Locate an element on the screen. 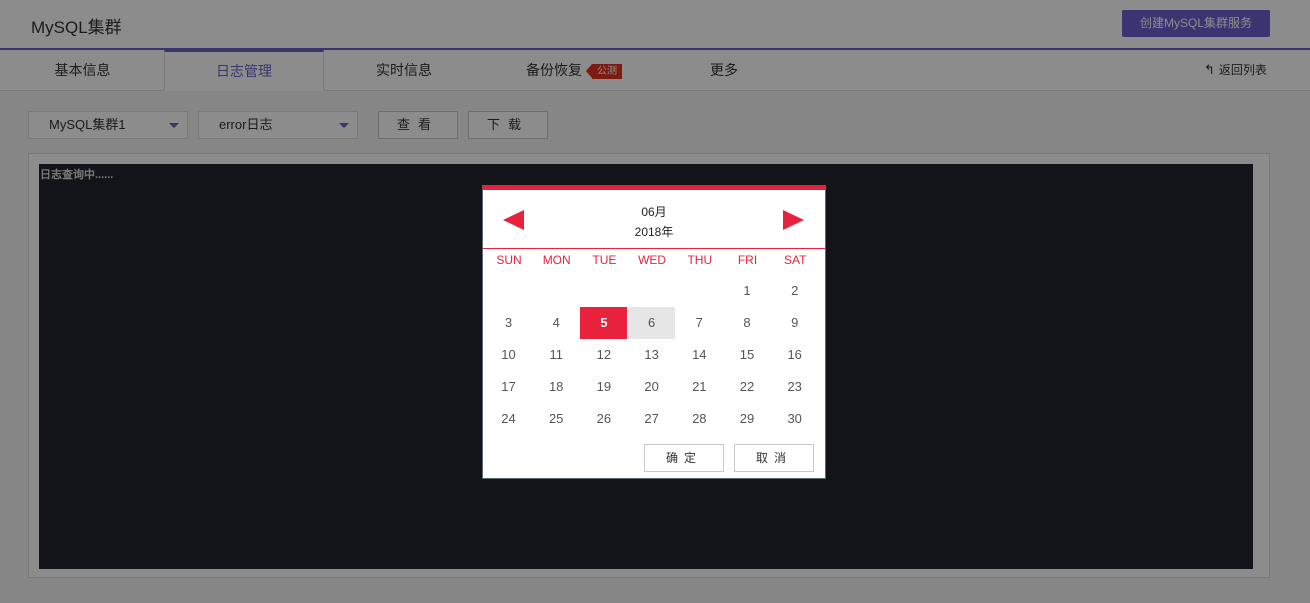  calendar-day: 6 is located at coordinates (652, 323).